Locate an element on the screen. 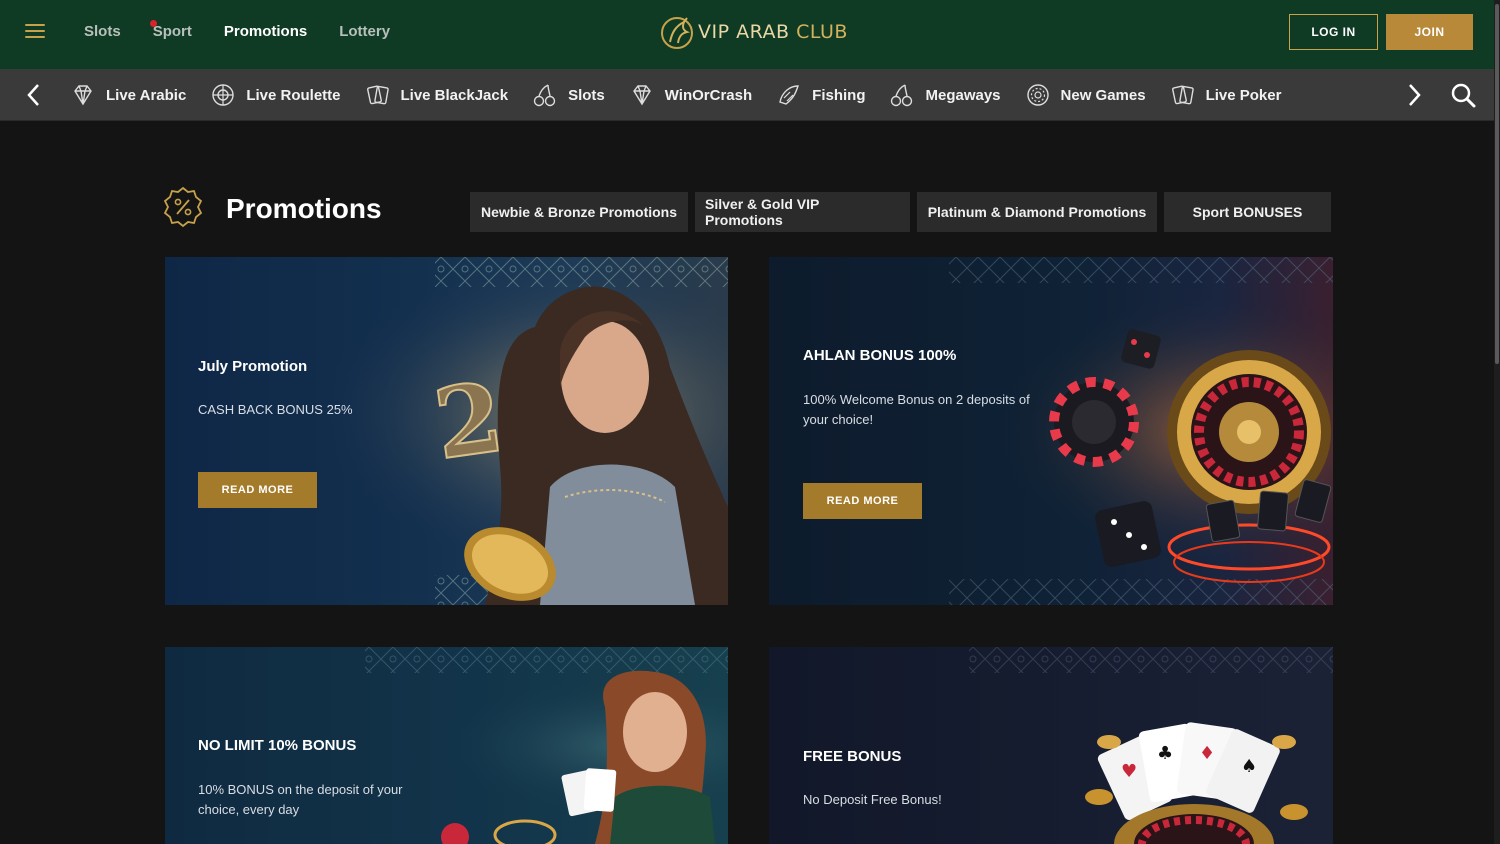 Image resolution: width=1500 pixels, height=844 pixels. promo-card-title: NO LIMIT 10% BONUS is located at coordinates (277, 745).